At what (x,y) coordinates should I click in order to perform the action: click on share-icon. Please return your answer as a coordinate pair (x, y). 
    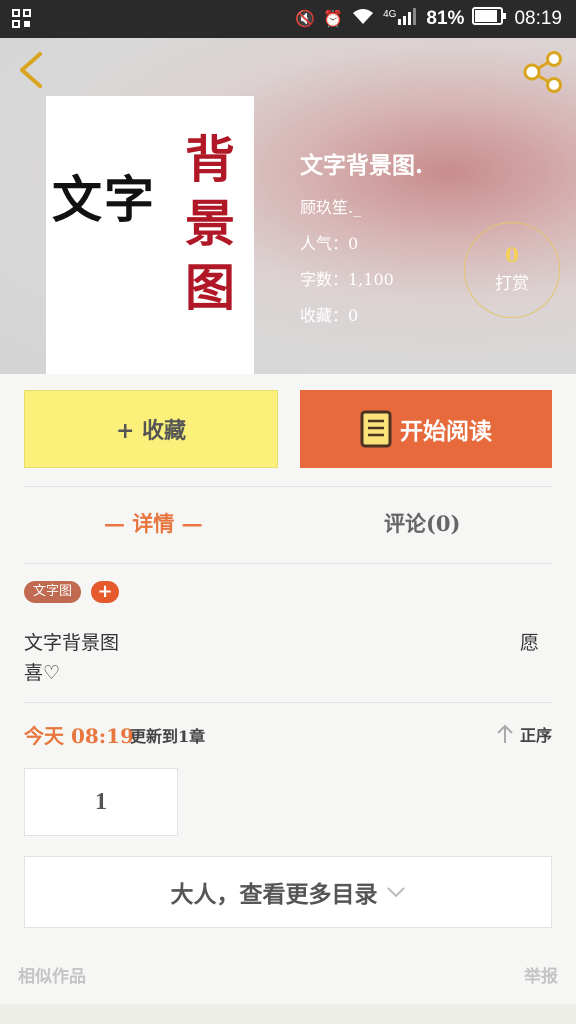
    Looking at the image, I should click on (542, 72).